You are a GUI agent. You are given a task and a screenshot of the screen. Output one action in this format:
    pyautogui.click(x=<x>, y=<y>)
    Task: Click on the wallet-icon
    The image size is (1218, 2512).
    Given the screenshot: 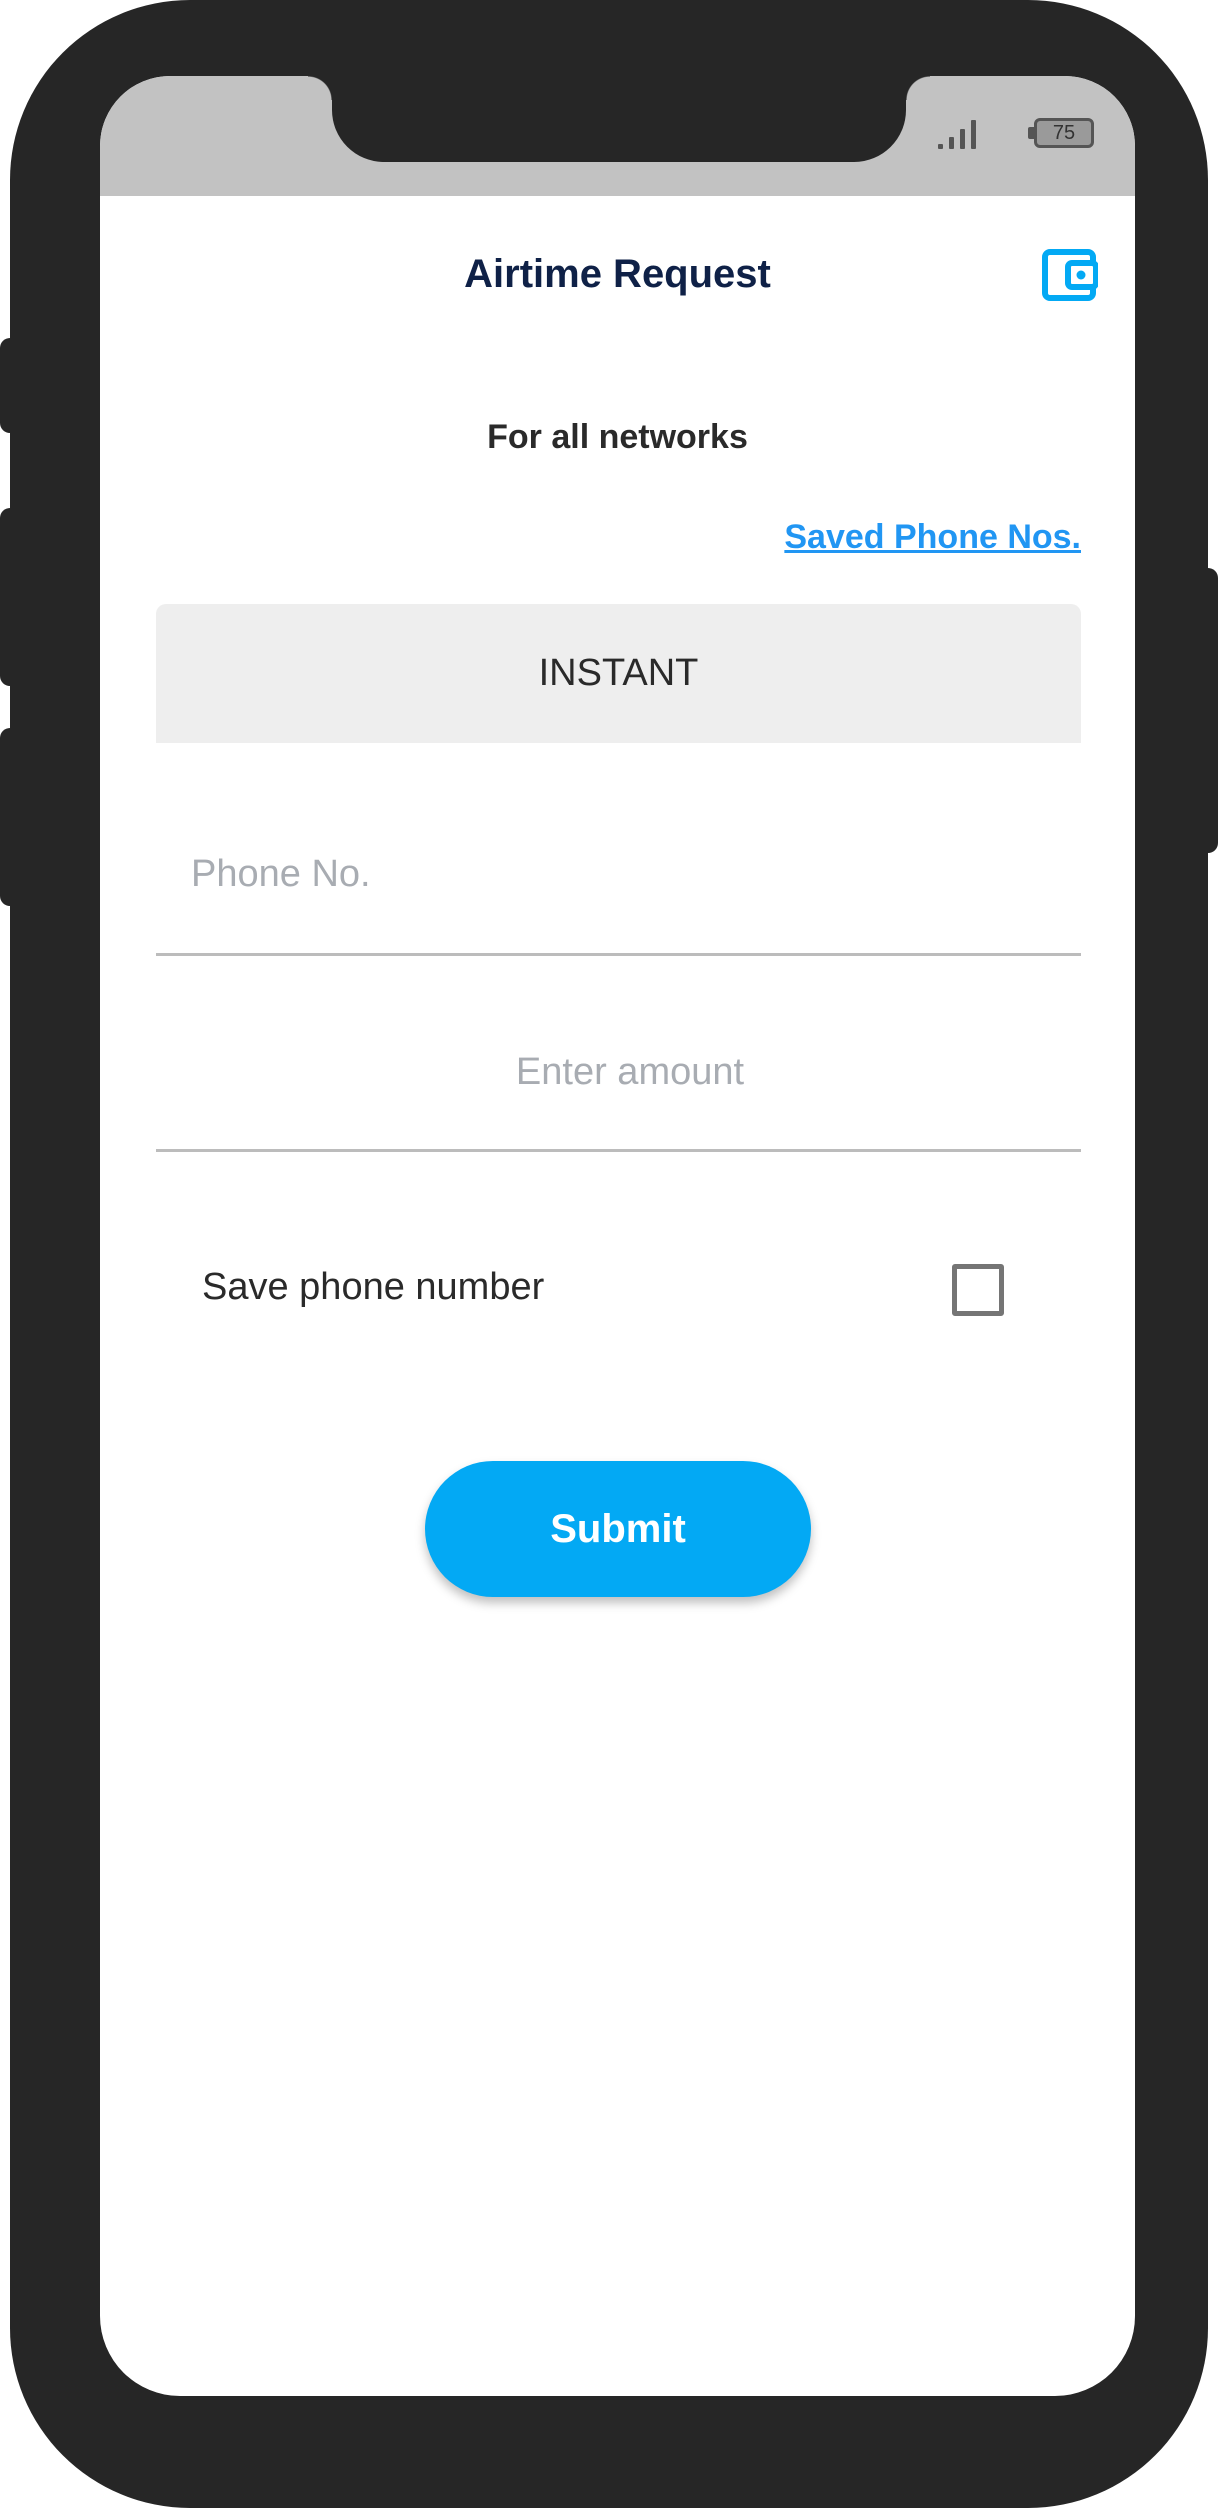 What is the action you would take?
    pyautogui.click(x=1070, y=275)
    